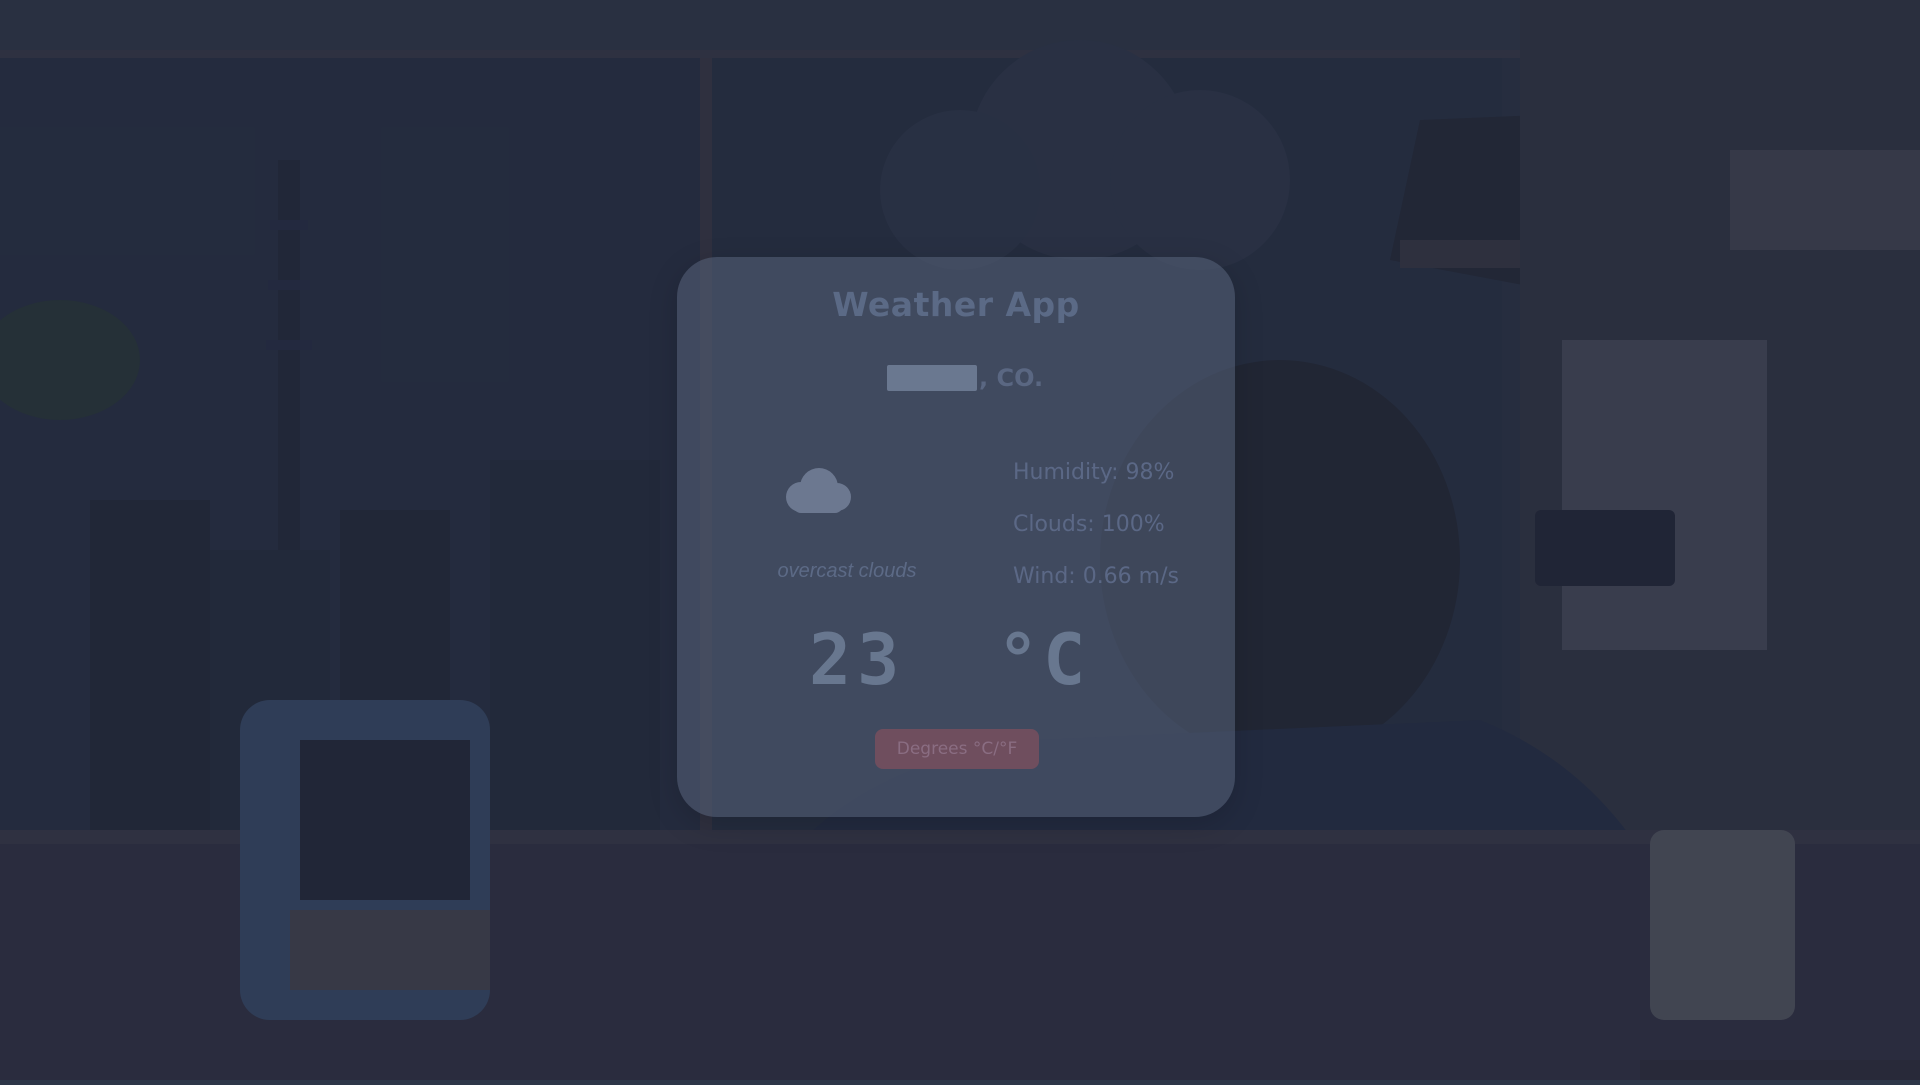  What do you see at coordinates (956, 304) in the screenshot?
I see `app-title: Weather App` at bounding box center [956, 304].